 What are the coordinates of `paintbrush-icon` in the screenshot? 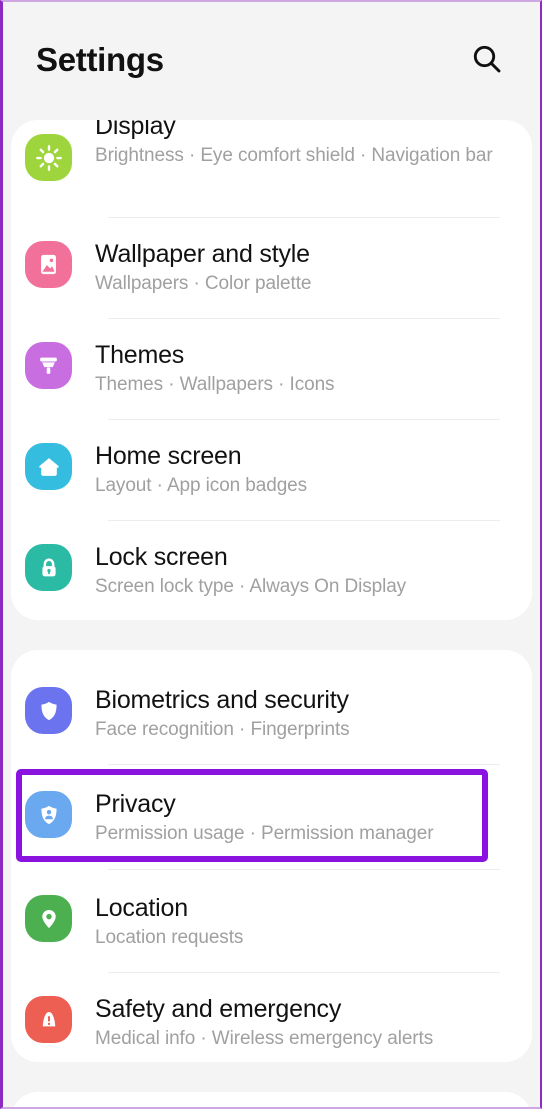 It's located at (48, 365).